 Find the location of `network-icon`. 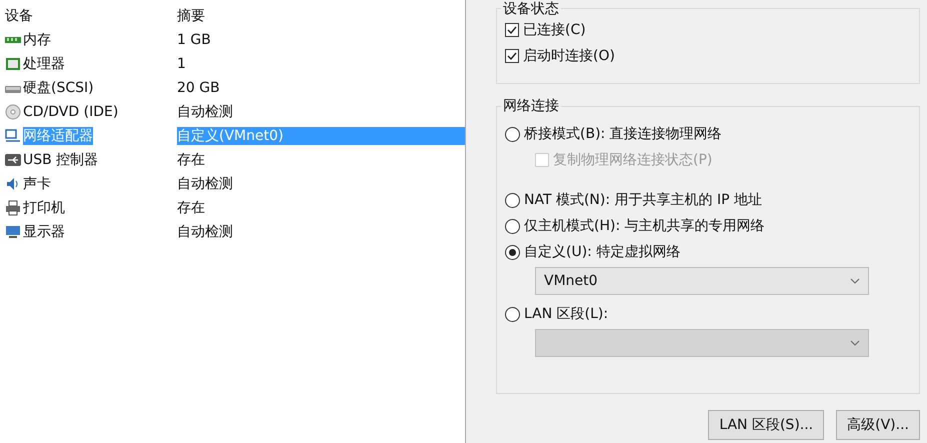

network-icon is located at coordinates (13, 136).